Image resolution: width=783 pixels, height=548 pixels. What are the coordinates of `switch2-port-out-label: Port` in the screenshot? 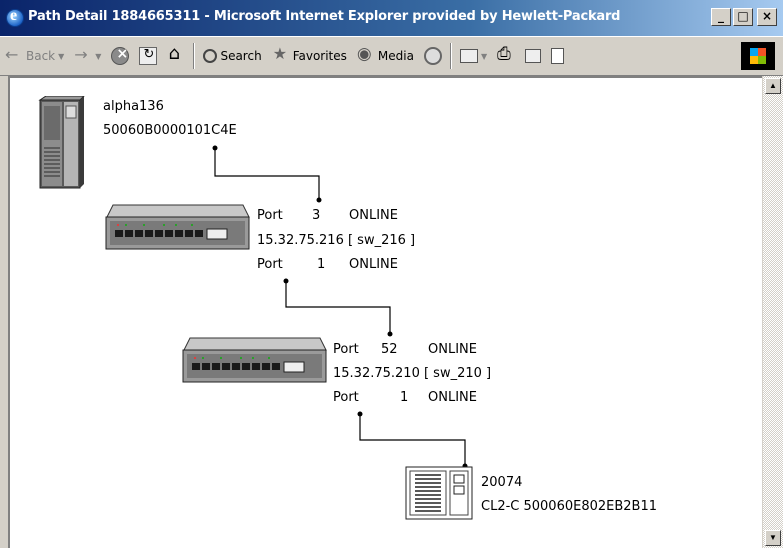 It's located at (346, 397).